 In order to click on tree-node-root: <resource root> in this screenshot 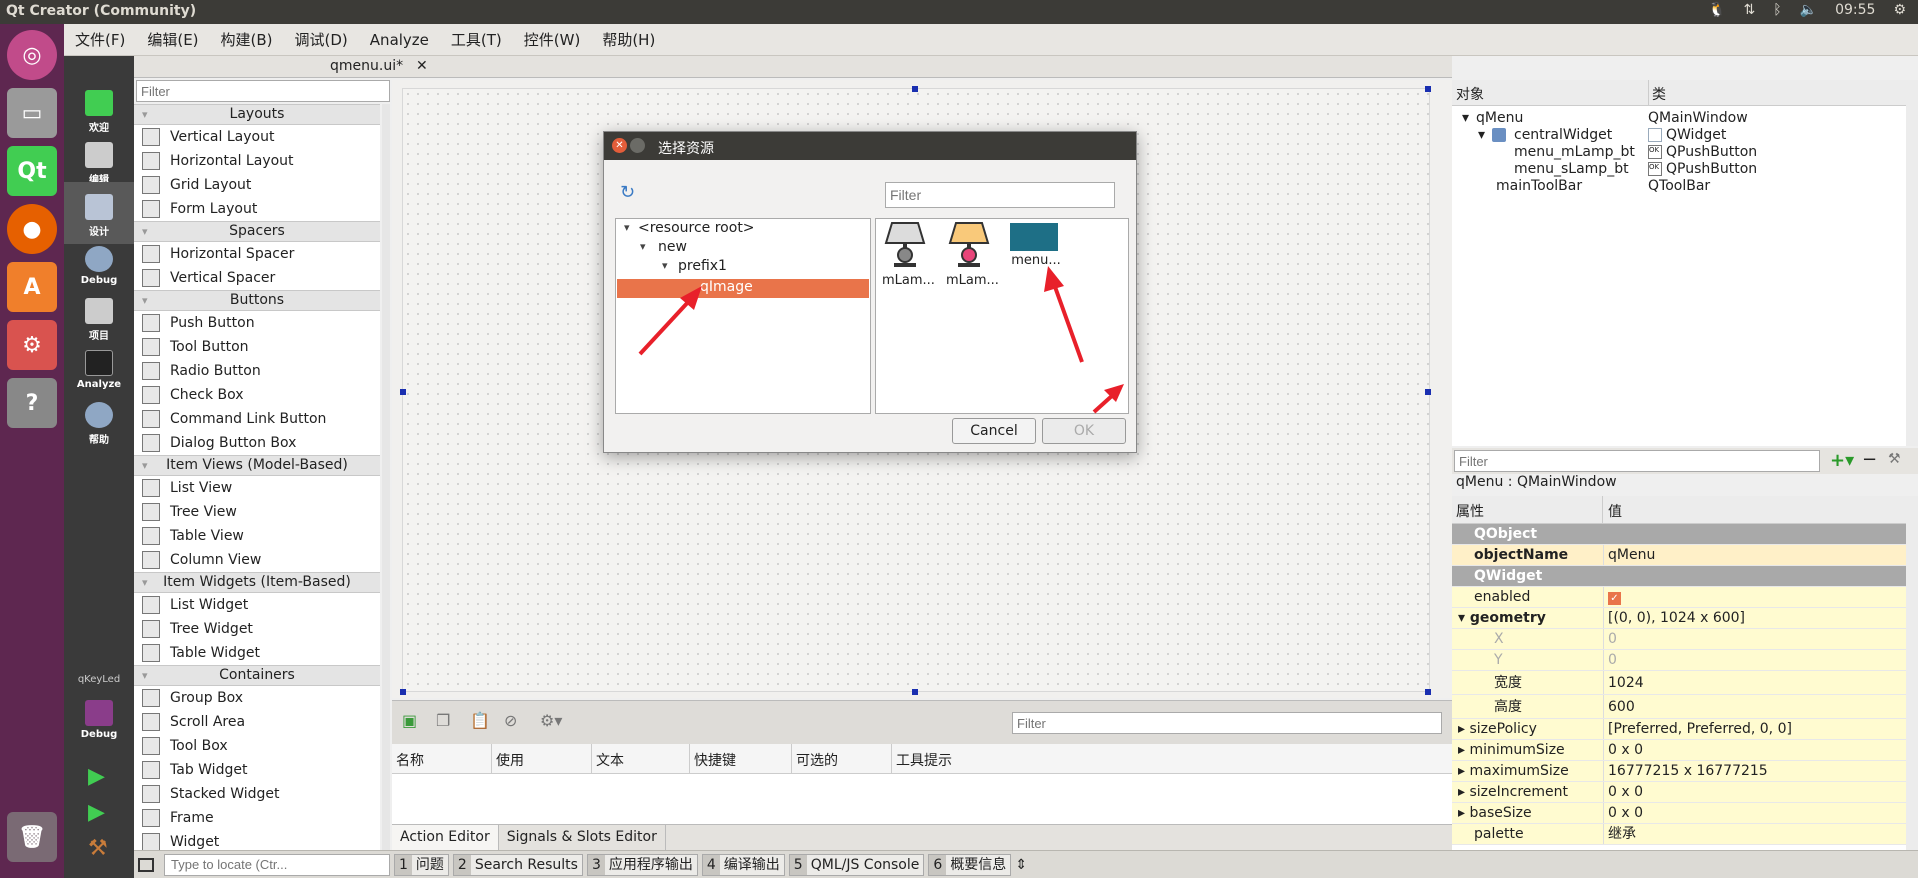, I will do `click(696, 228)`.